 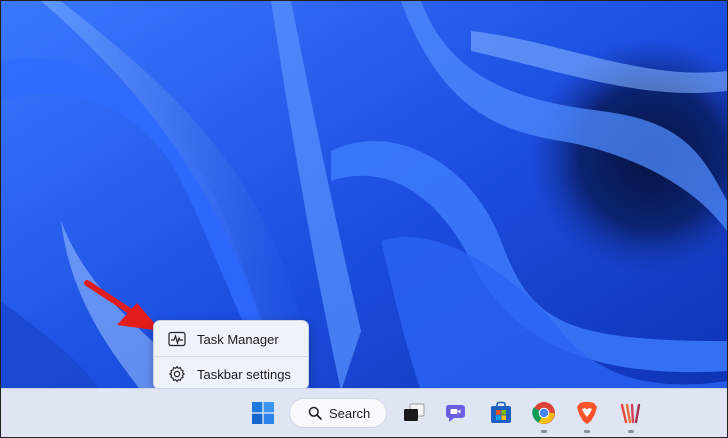 I want to click on menu-item-task-manager: Task Manager, so click(x=231, y=339).